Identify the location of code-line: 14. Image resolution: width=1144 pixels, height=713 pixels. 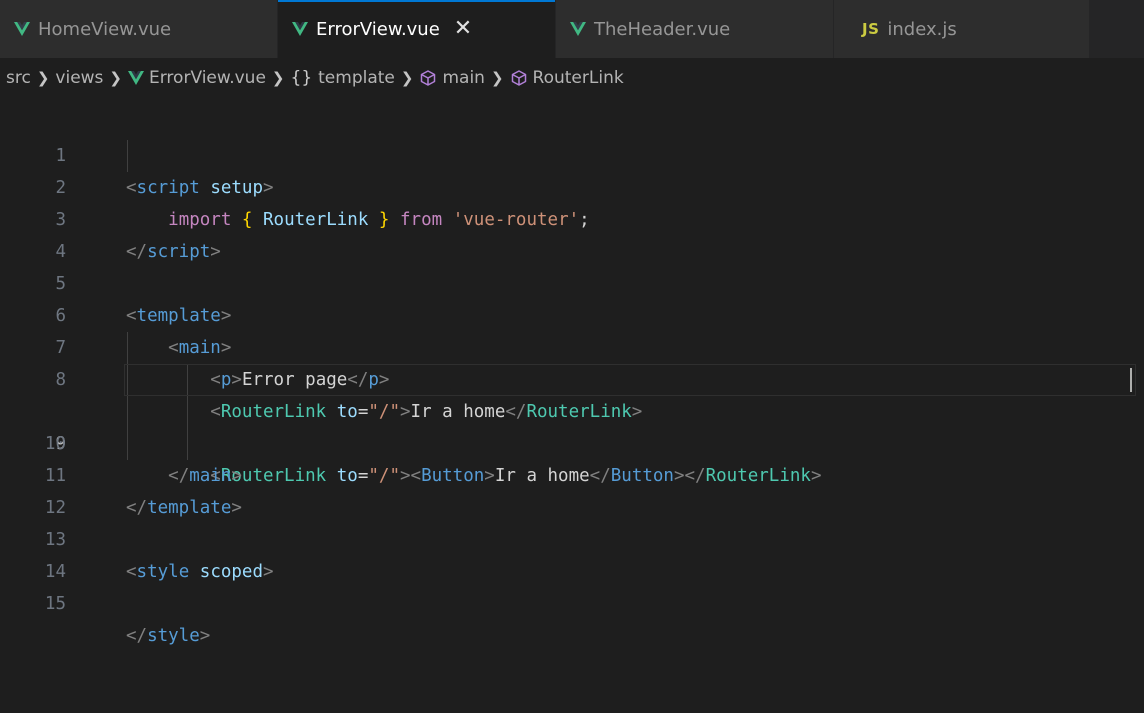
(572, 553).